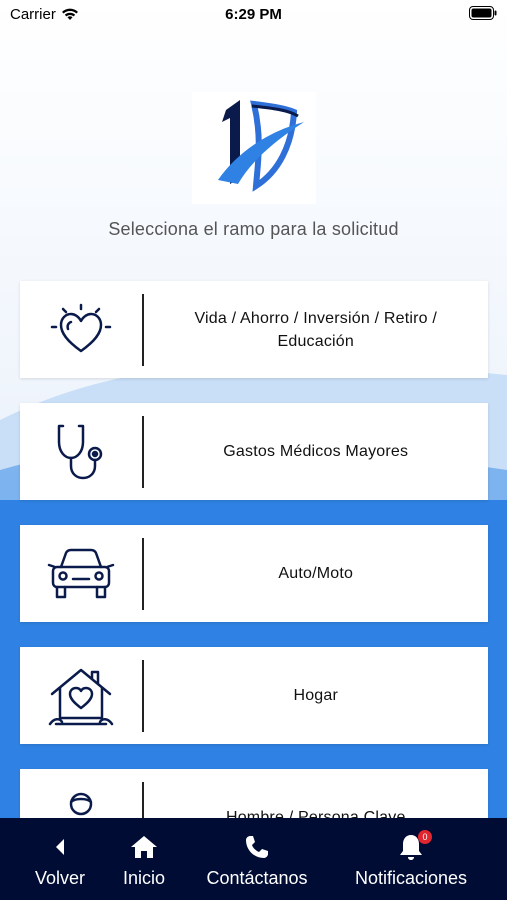  What do you see at coordinates (257, 847) in the screenshot?
I see `phone-icon` at bounding box center [257, 847].